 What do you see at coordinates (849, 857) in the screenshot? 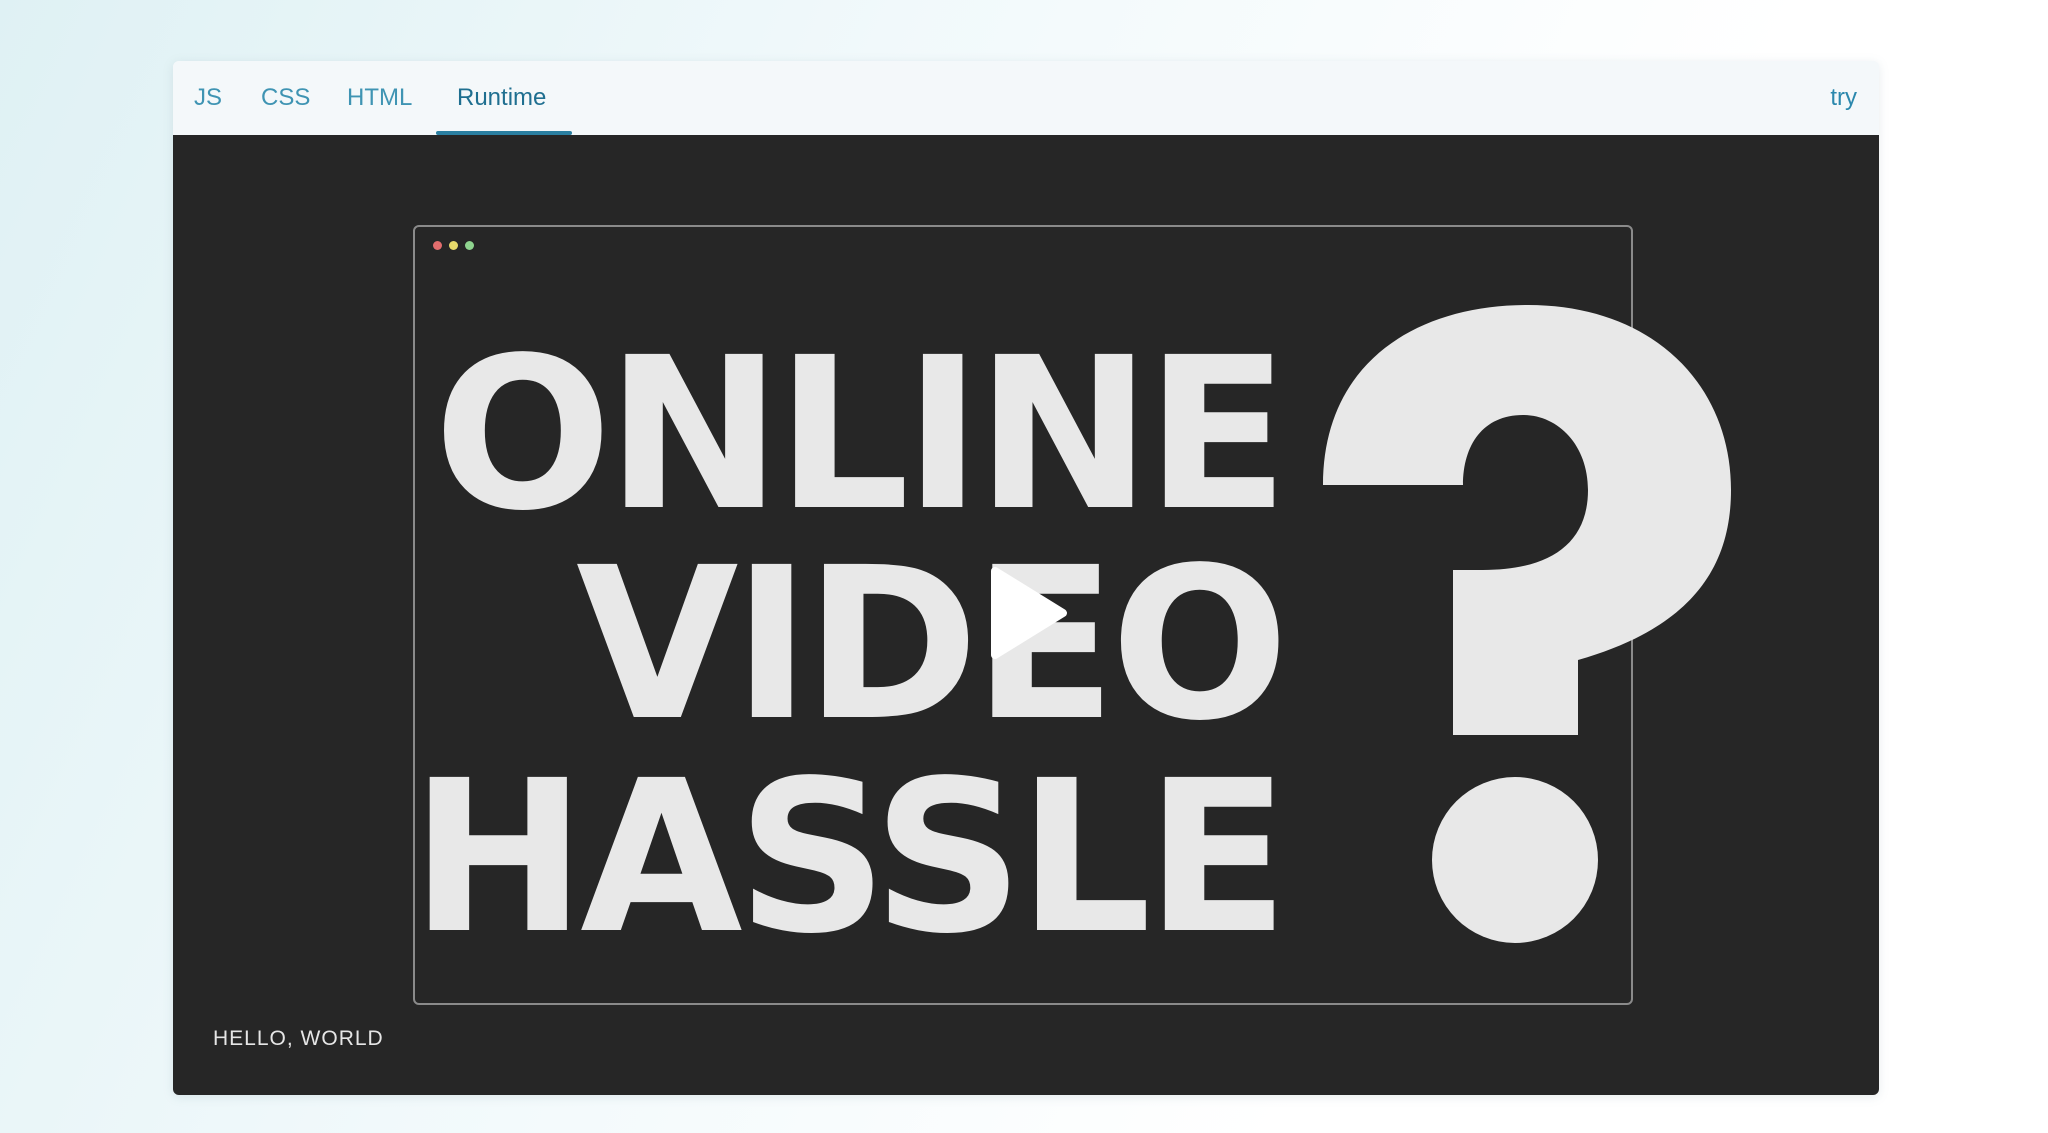
I see `video-title-line-3: HASSLE` at bounding box center [849, 857].